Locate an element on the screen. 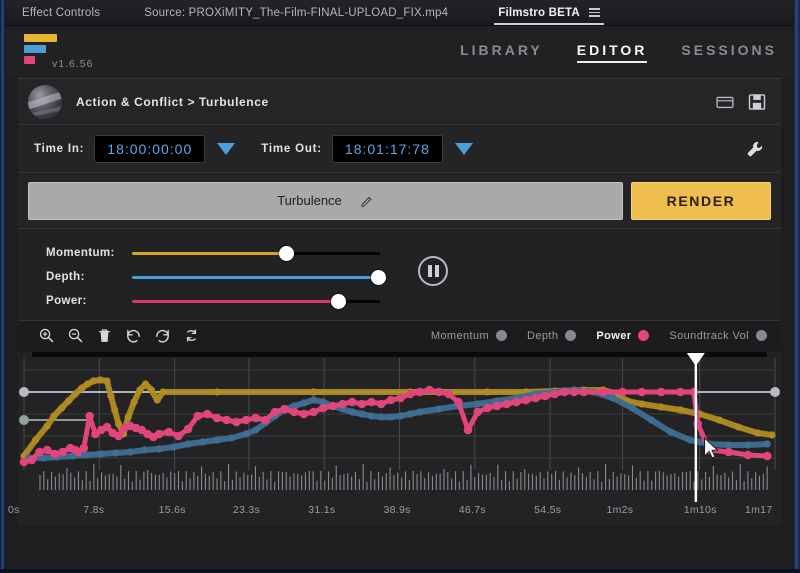 This screenshot has height=573, width=800. axis-tick-label: 15.6s is located at coordinates (172, 510).